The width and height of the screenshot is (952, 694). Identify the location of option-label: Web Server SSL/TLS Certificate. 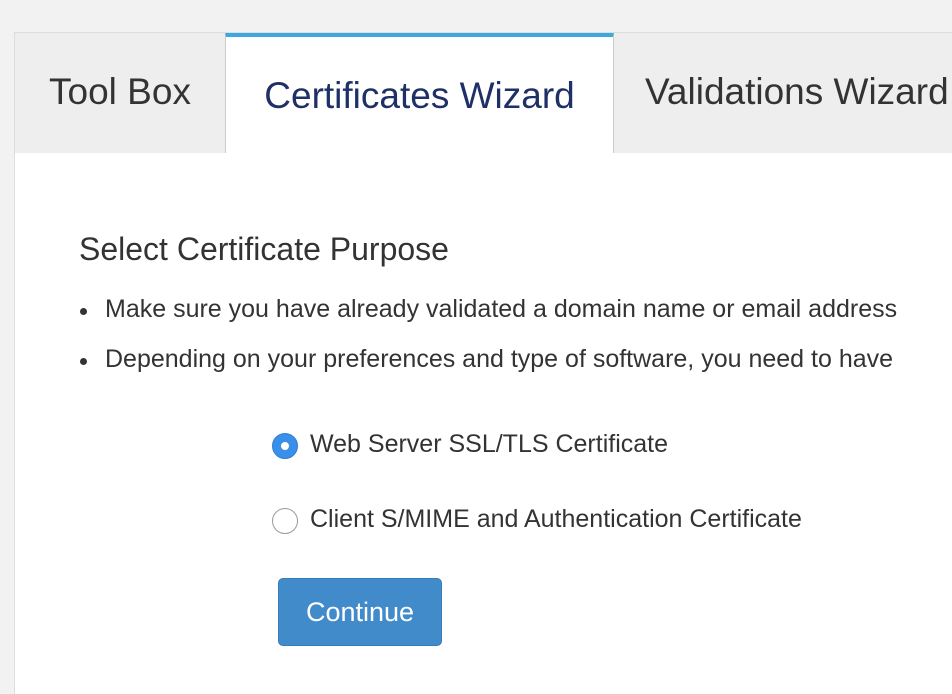
(489, 444).